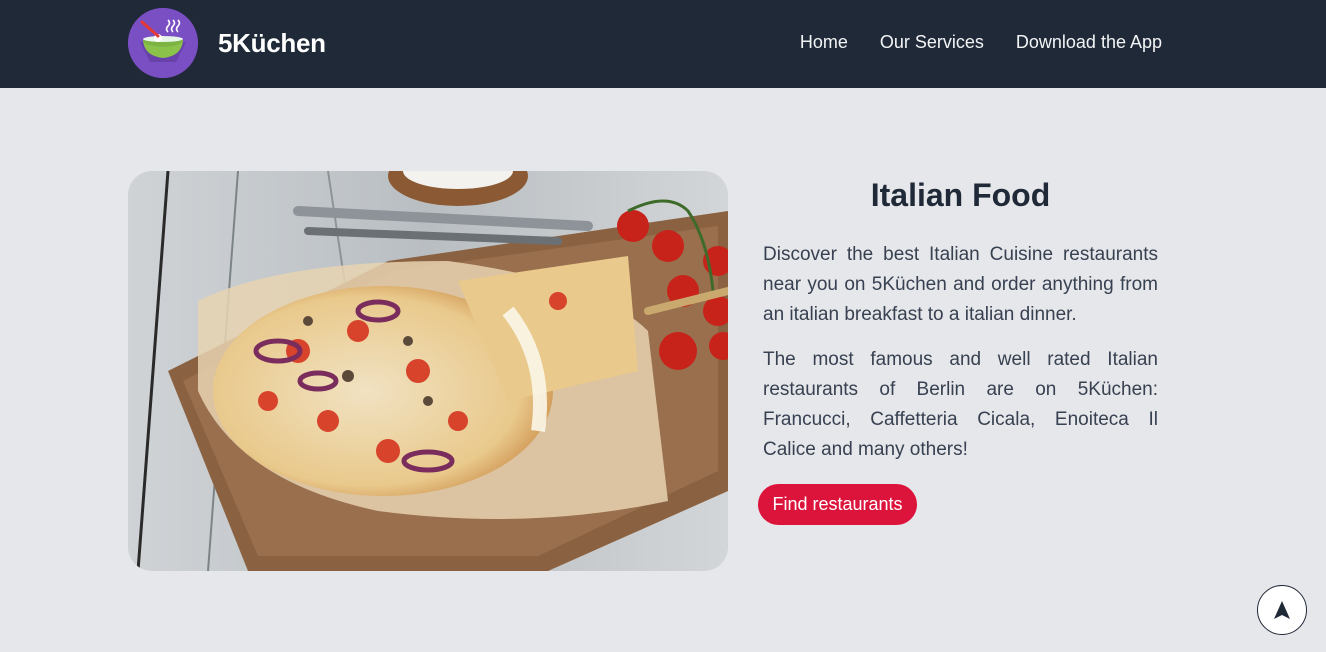 Image resolution: width=1326 pixels, height=652 pixels. What do you see at coordinates (837, 504) in the screenshot?
I see `find-restaurants-button: Find restaurants` at bounding box center [837, 504].